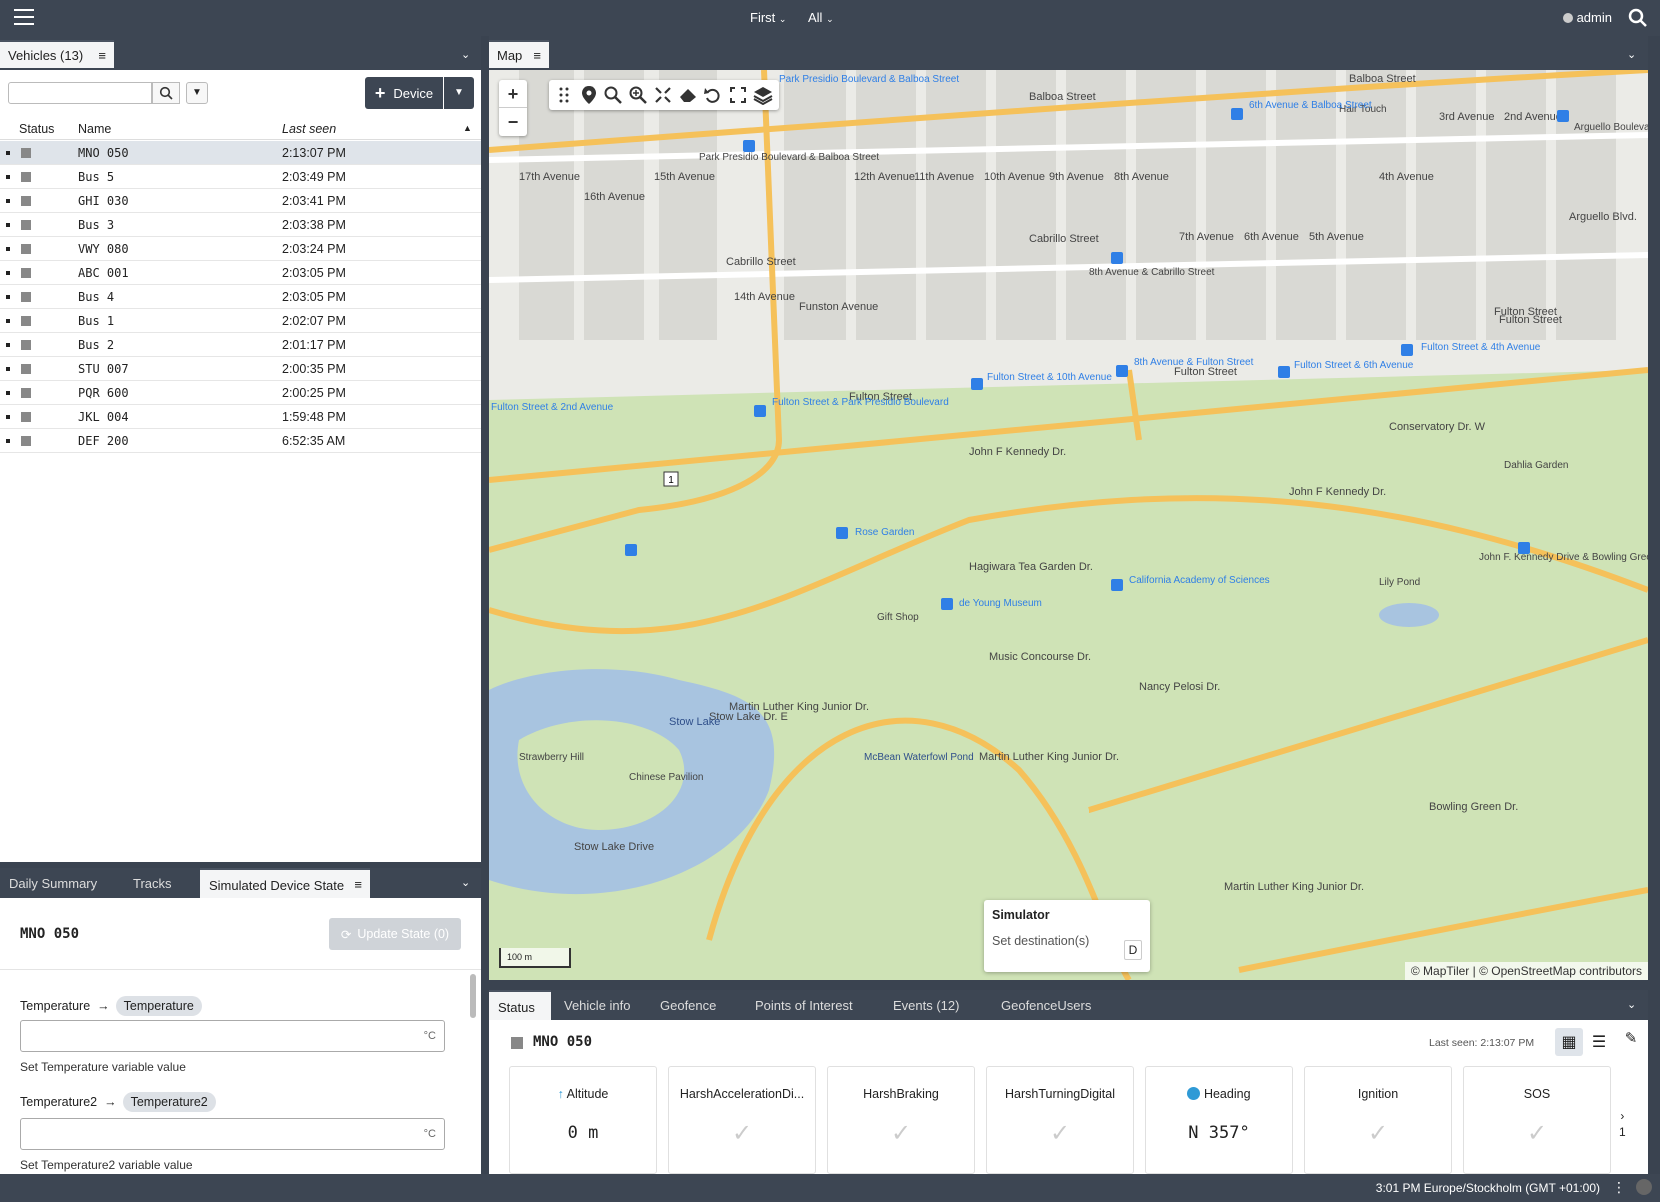 This screenshot has height=1202, width=1660. I want to click on tab-vehicles: Vehicles (13) ≡, so click(57, 54).